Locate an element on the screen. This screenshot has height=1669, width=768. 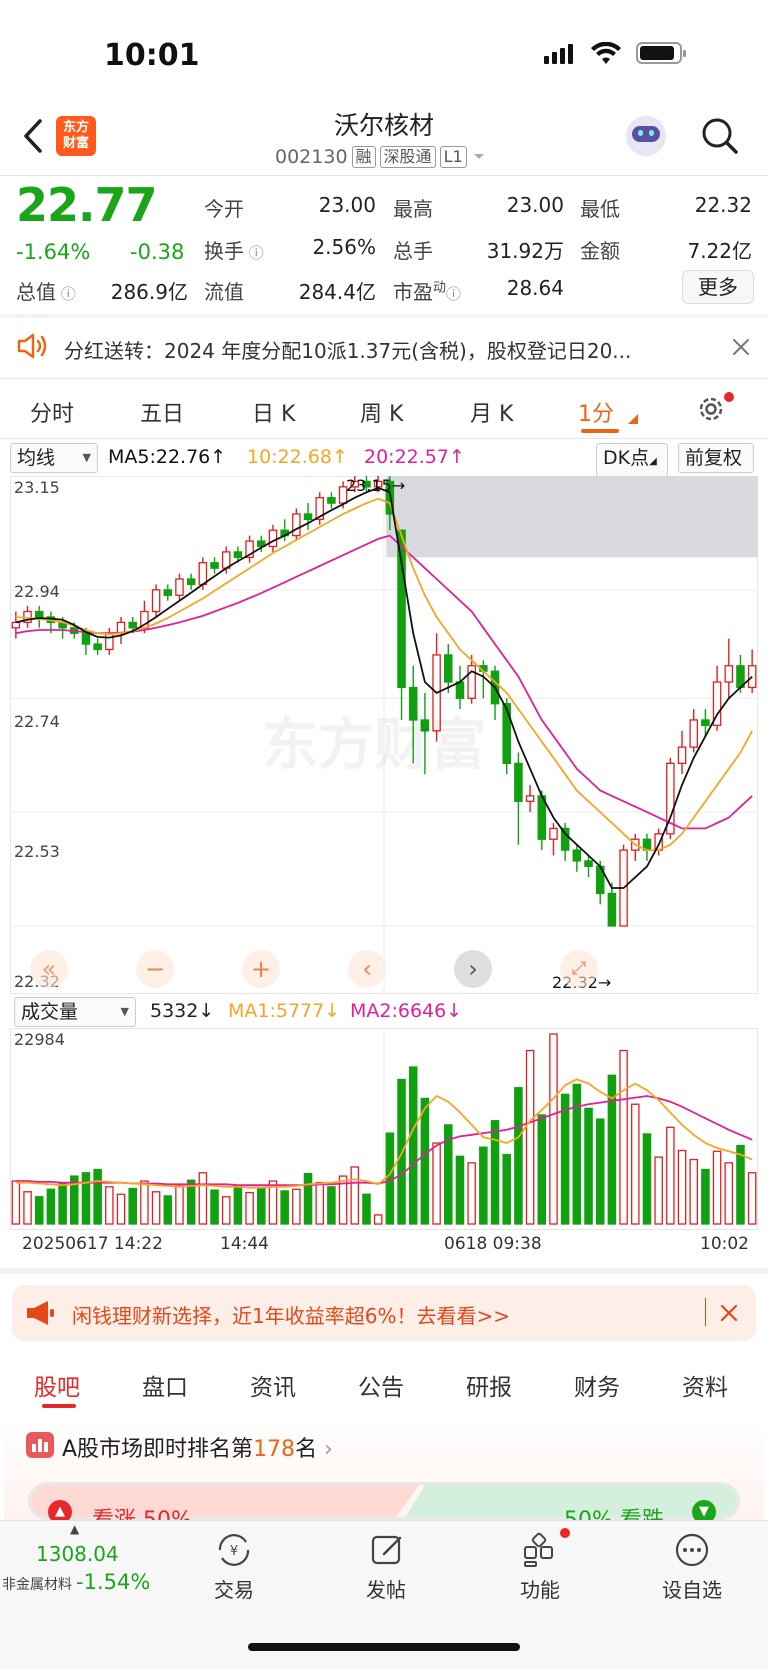
volume-max-label: 22984 is located at coordinates (39, 1039).